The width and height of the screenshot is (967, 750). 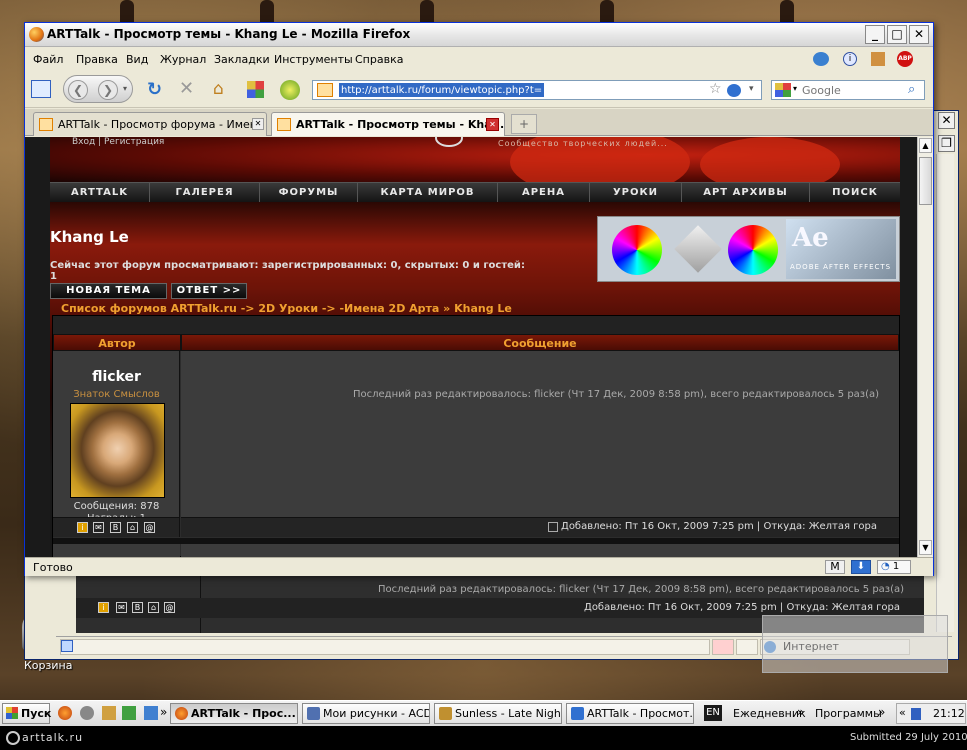 What do you see at coordinates (715, 89) in the screenshot?
I see `bookmark-star-icon: ☆` at bounding box center [715, 89].